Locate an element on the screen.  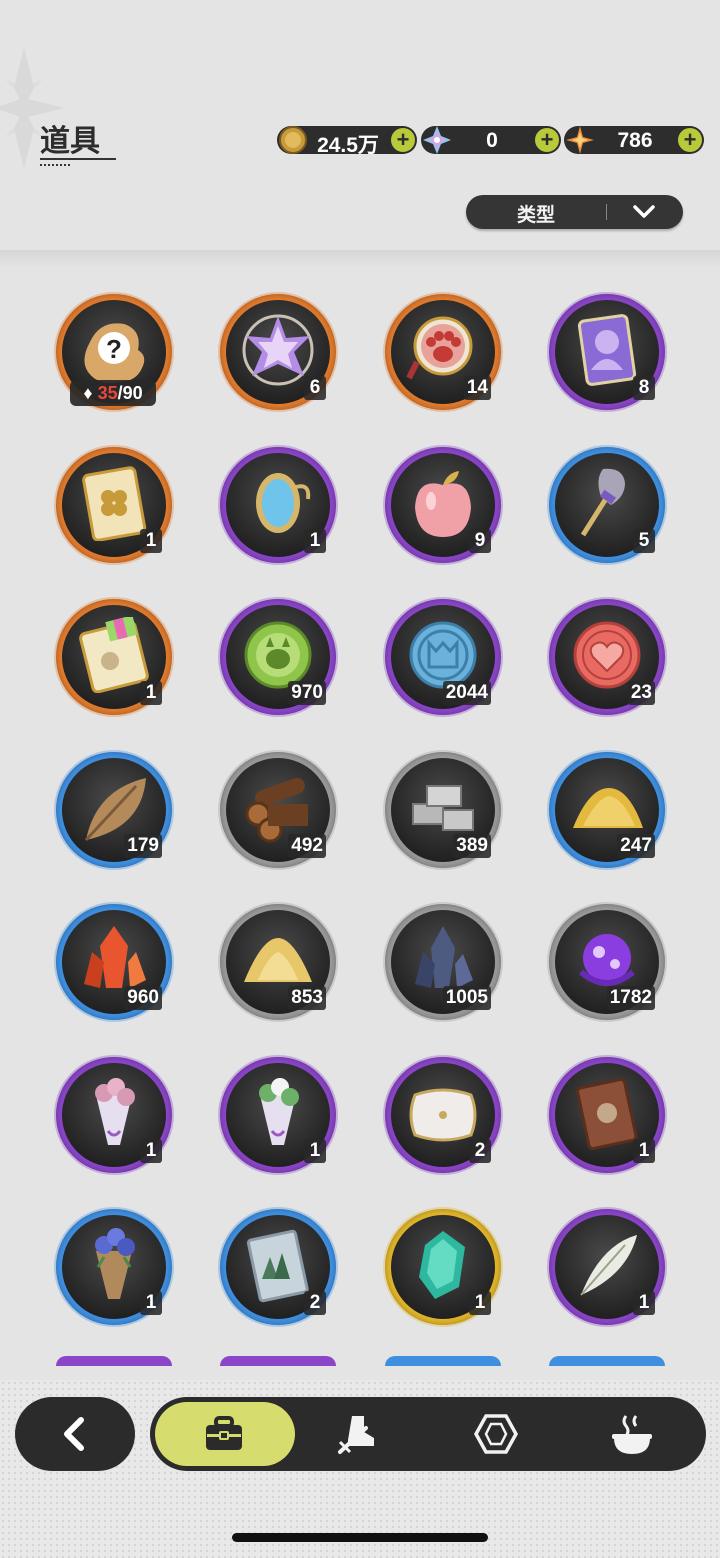
back-button is located at coordinates (75, 1434).